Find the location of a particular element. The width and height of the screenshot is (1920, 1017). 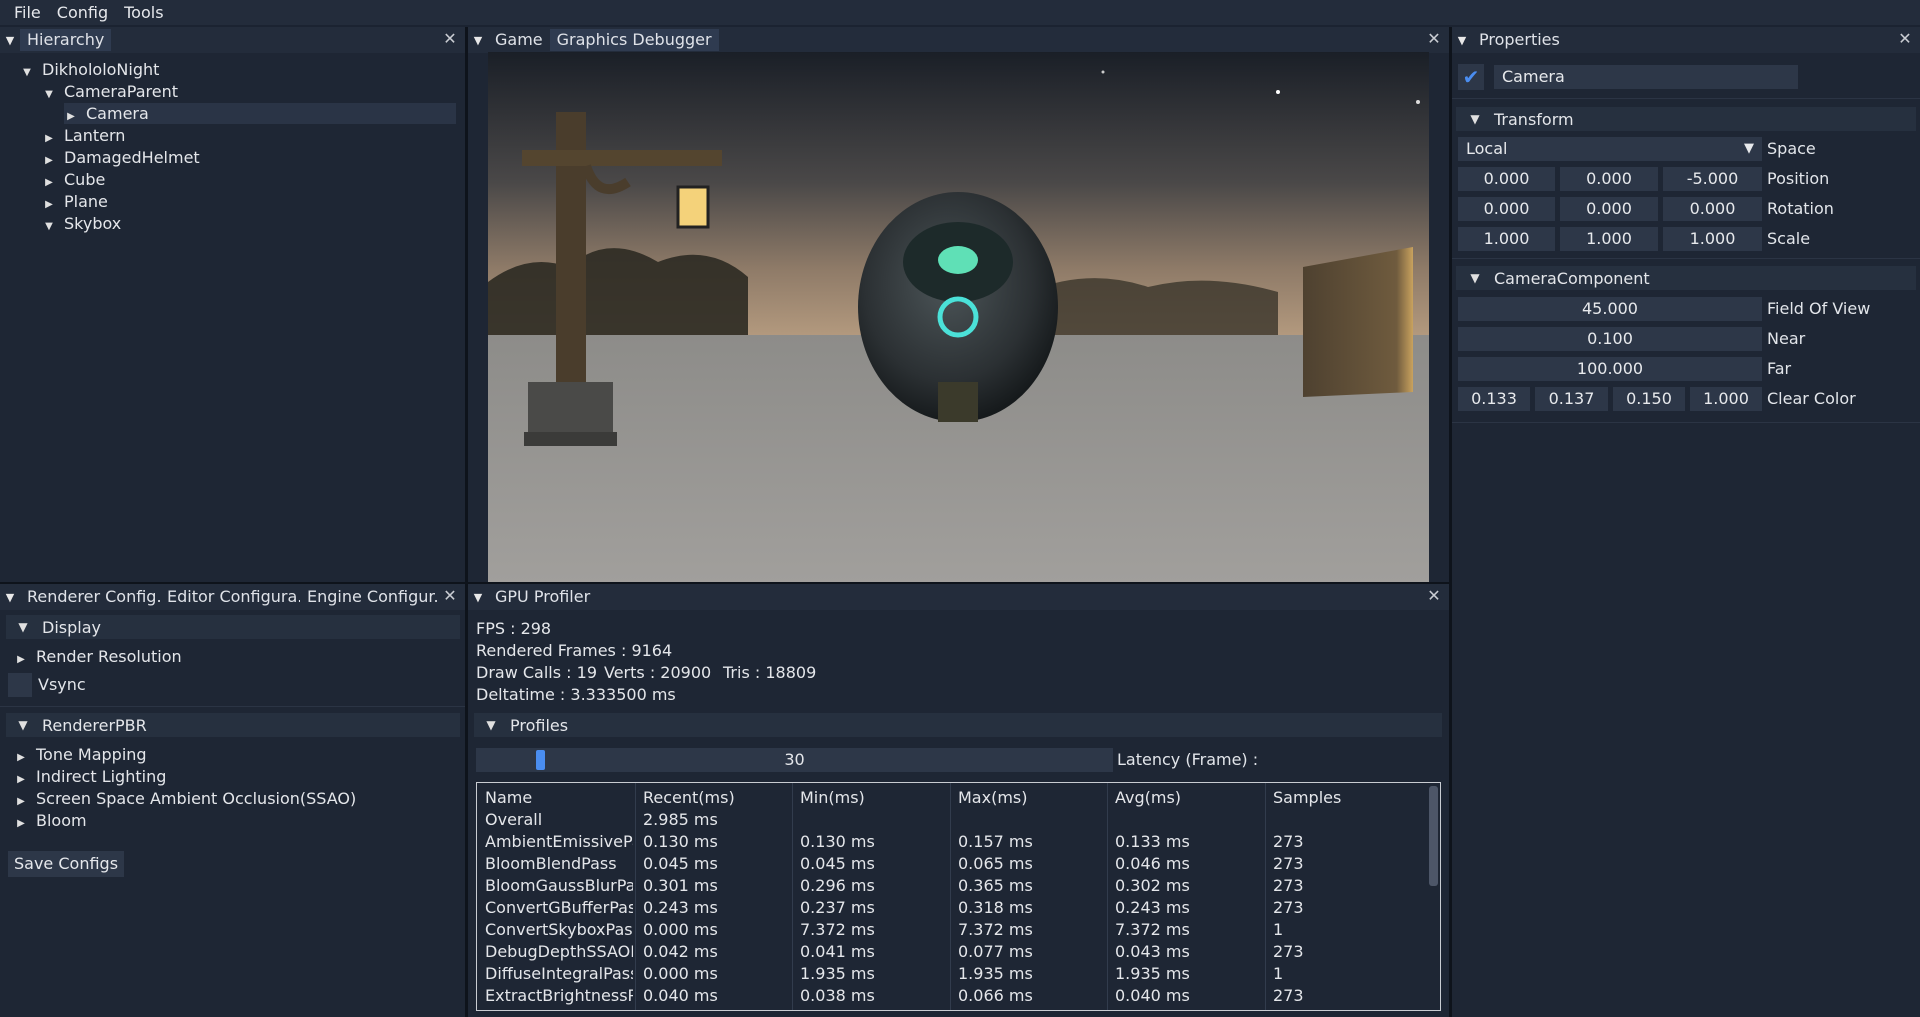

object-name-input: Camera is located at coordinates (1646, 77).